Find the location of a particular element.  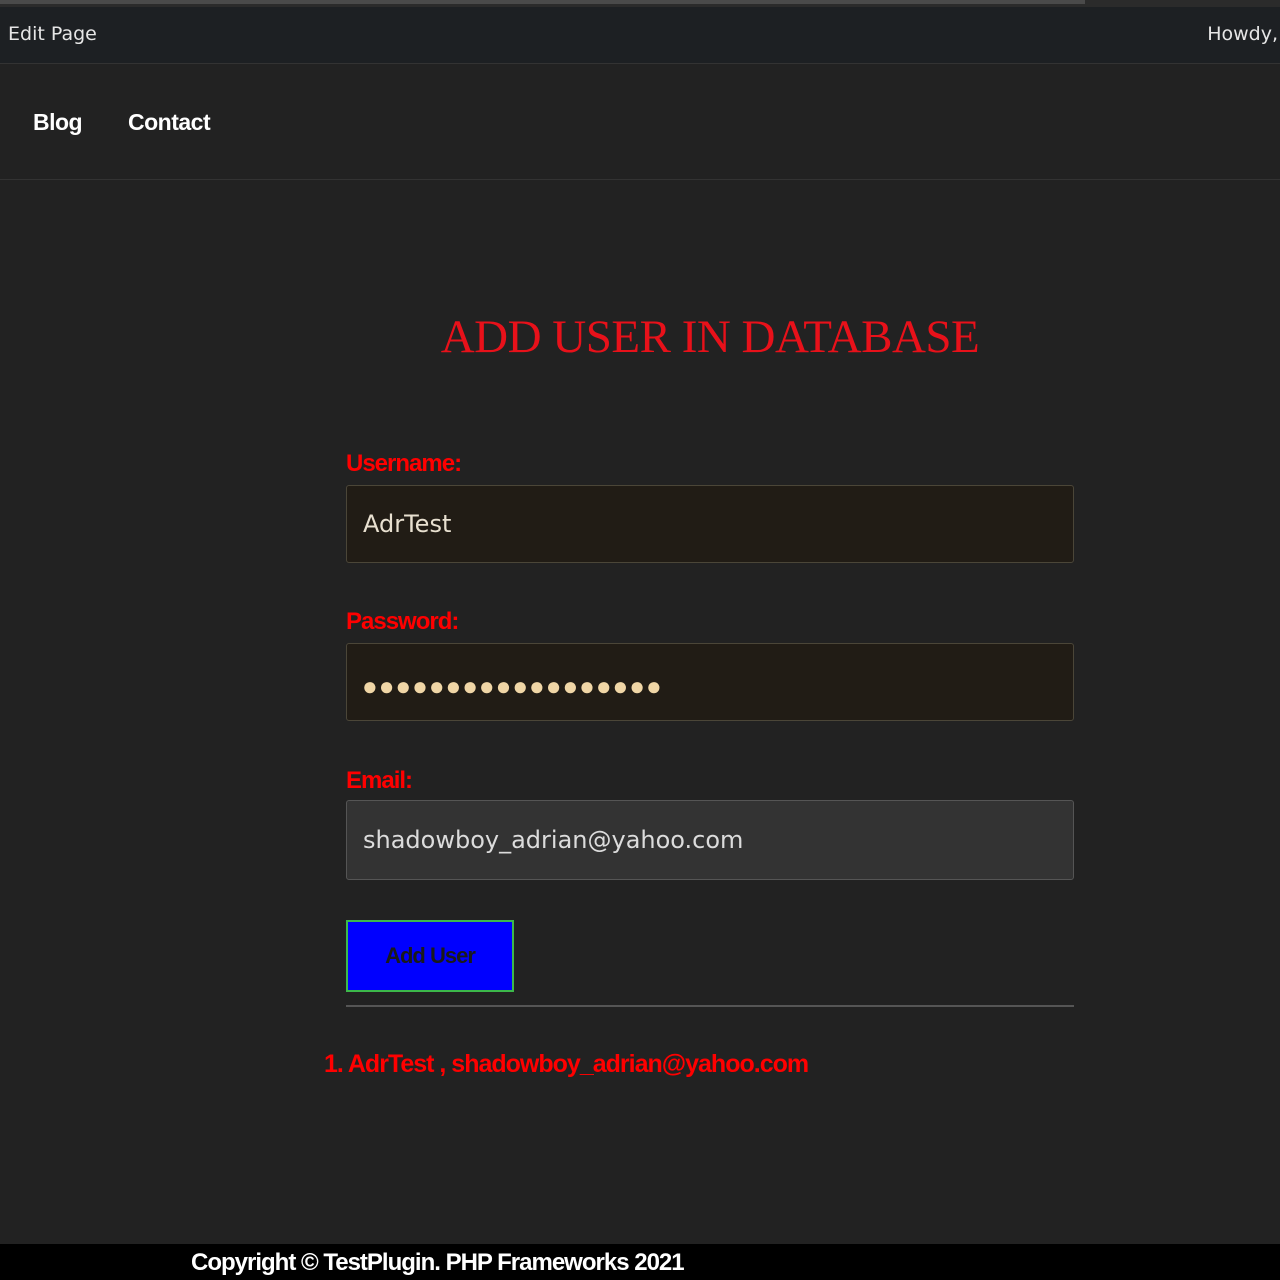

username-input is located at coordinates (710, 524).